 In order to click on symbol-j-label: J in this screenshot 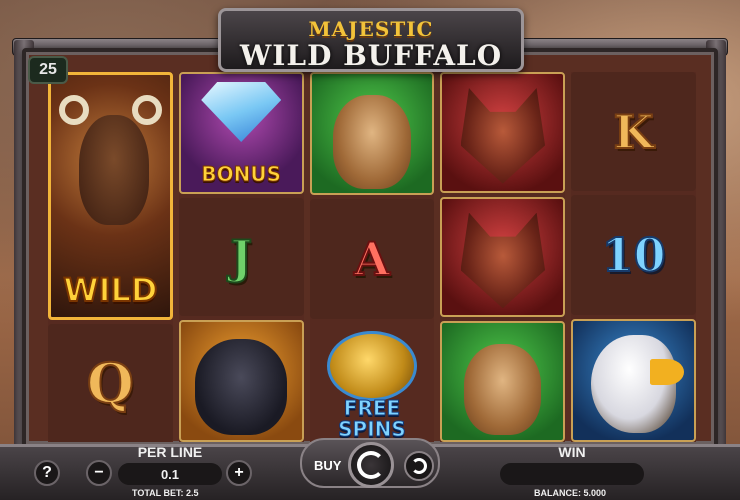, I will do `click(241, 257)`.